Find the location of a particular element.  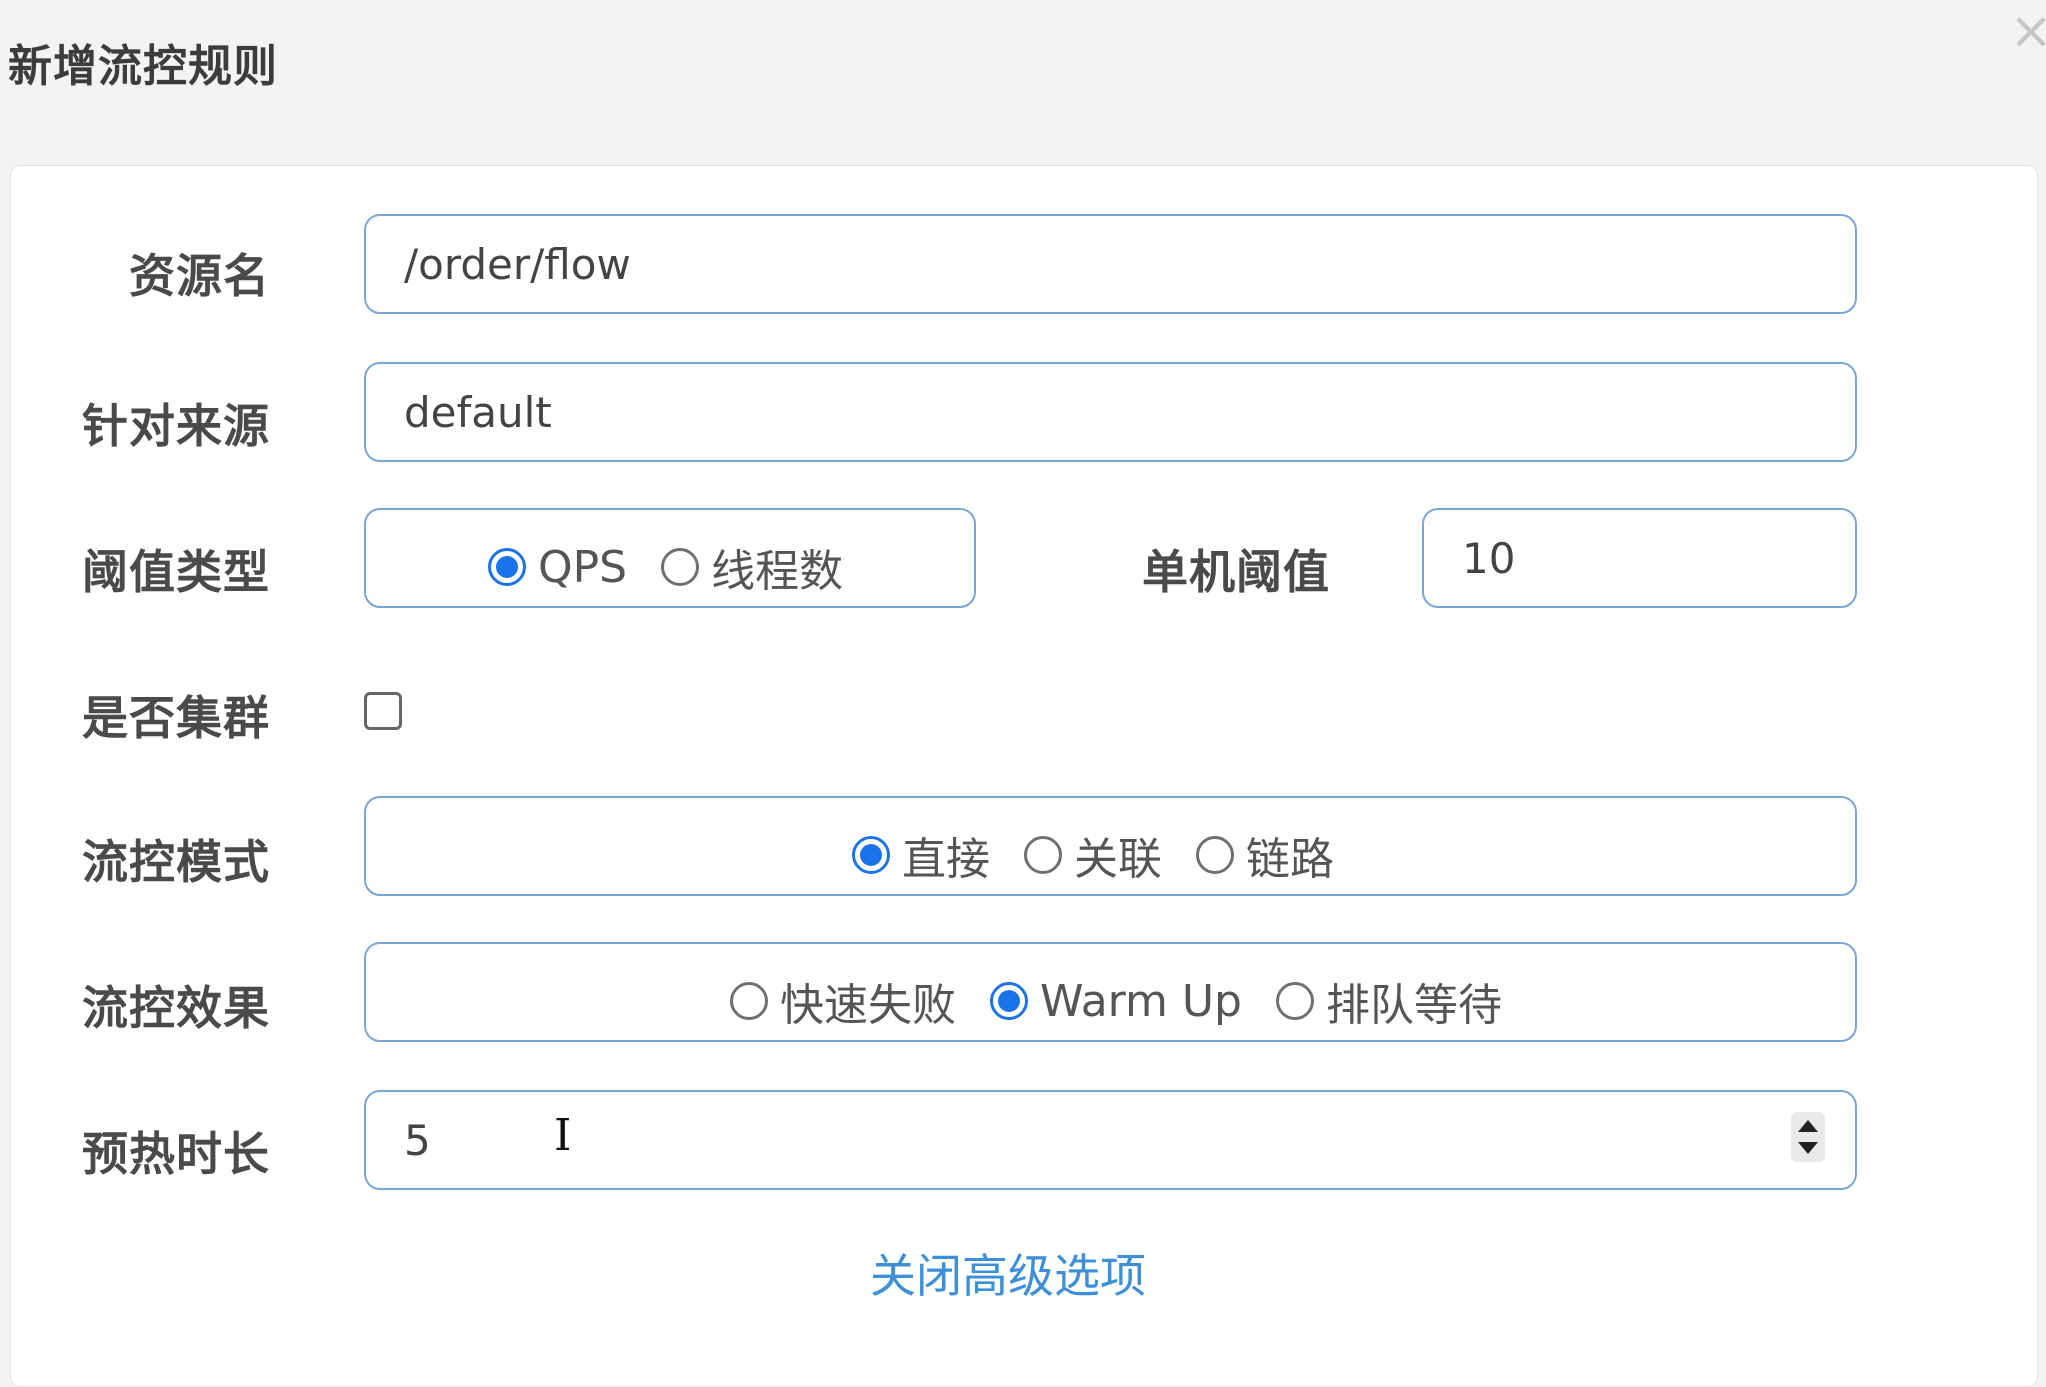

threshold-value: 10 is located at coordinates (1489, 558).